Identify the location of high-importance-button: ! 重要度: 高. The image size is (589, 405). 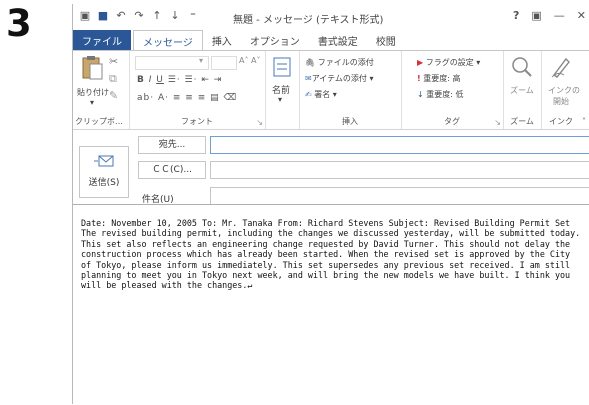
(438, 78).